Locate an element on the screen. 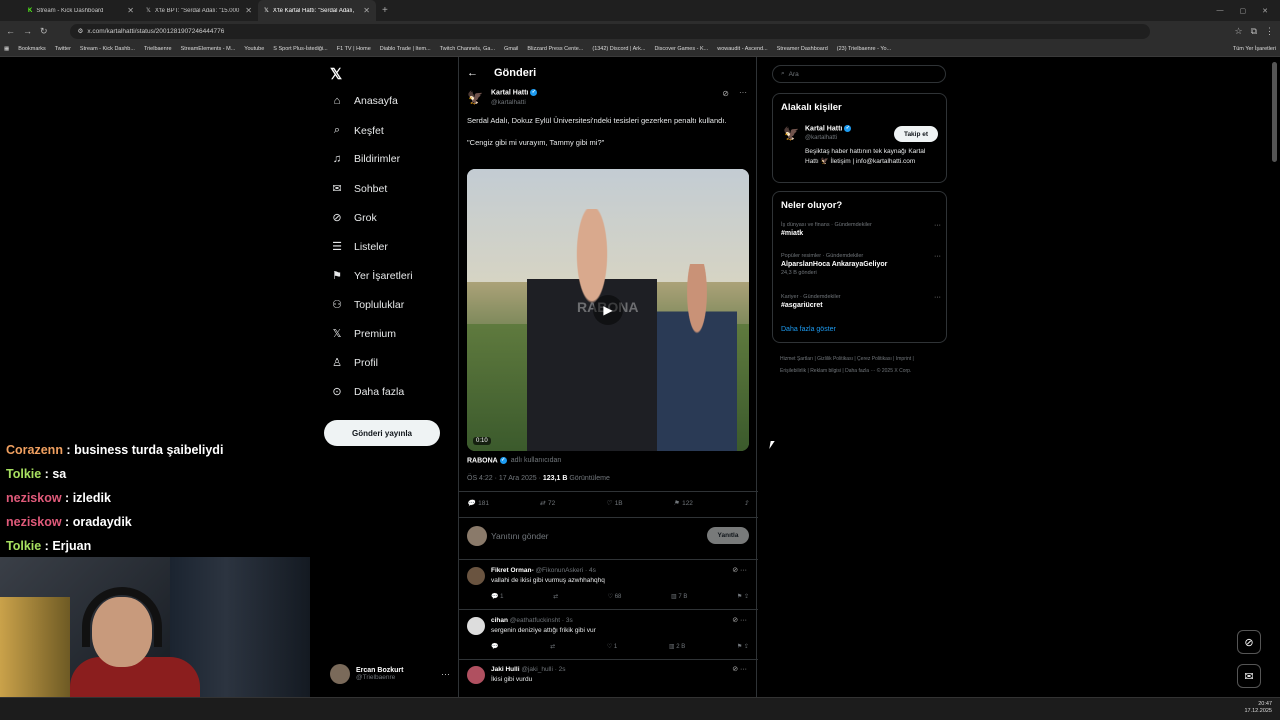 The image size is (1280, 720). bookmark-item: Twitter is located at coordinates (63, 49).